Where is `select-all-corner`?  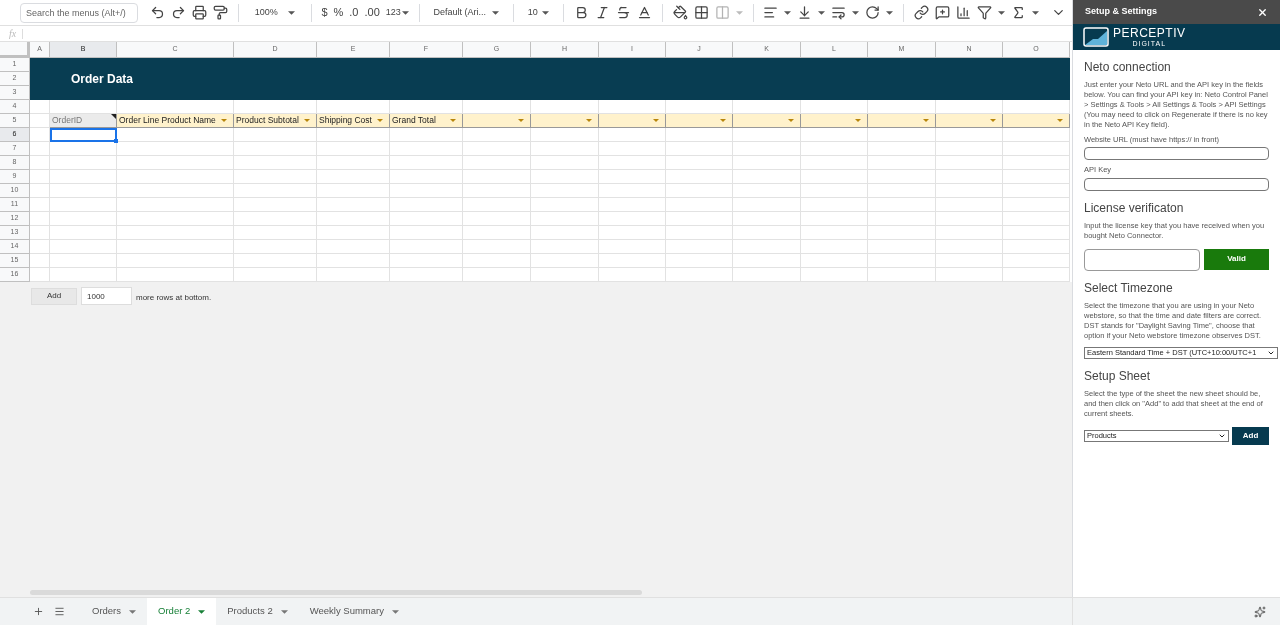 select-all-corner is located at coordinates (15, 50).